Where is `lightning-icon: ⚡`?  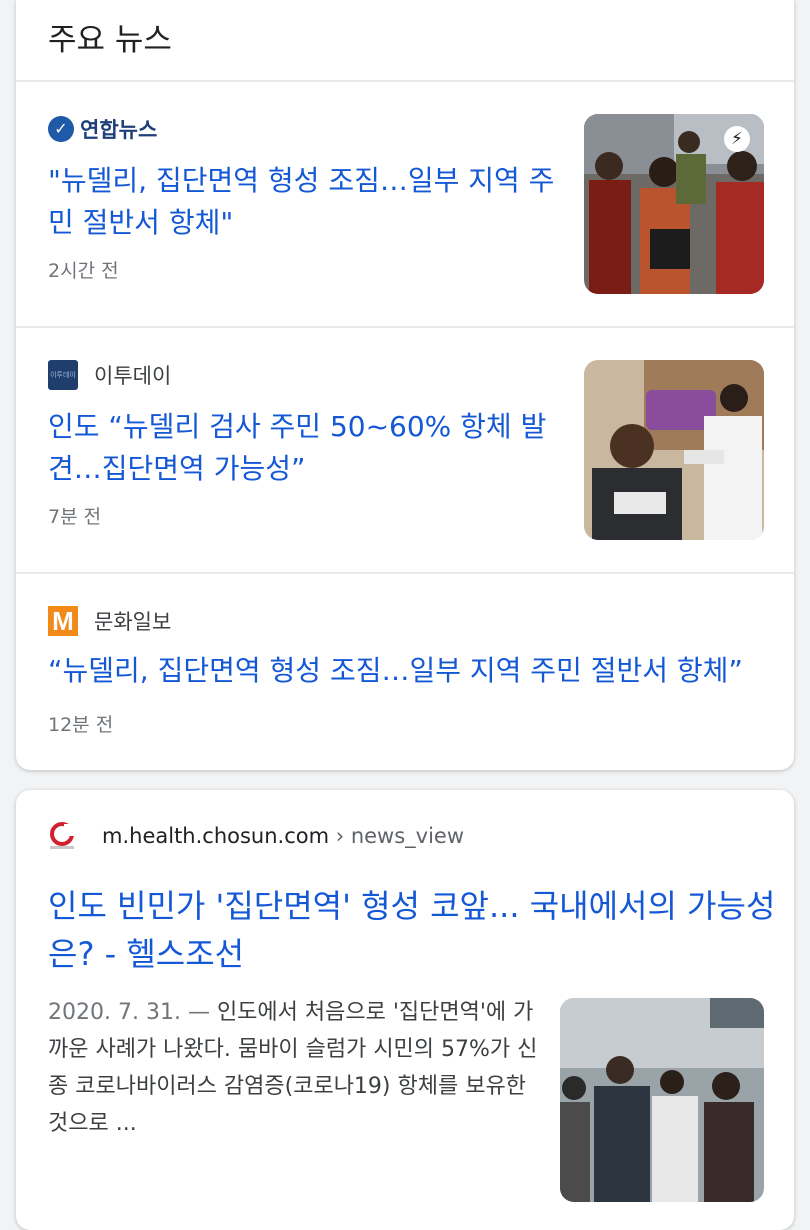 lightning-icon: ⚡ is located at coordinates (737, 139).